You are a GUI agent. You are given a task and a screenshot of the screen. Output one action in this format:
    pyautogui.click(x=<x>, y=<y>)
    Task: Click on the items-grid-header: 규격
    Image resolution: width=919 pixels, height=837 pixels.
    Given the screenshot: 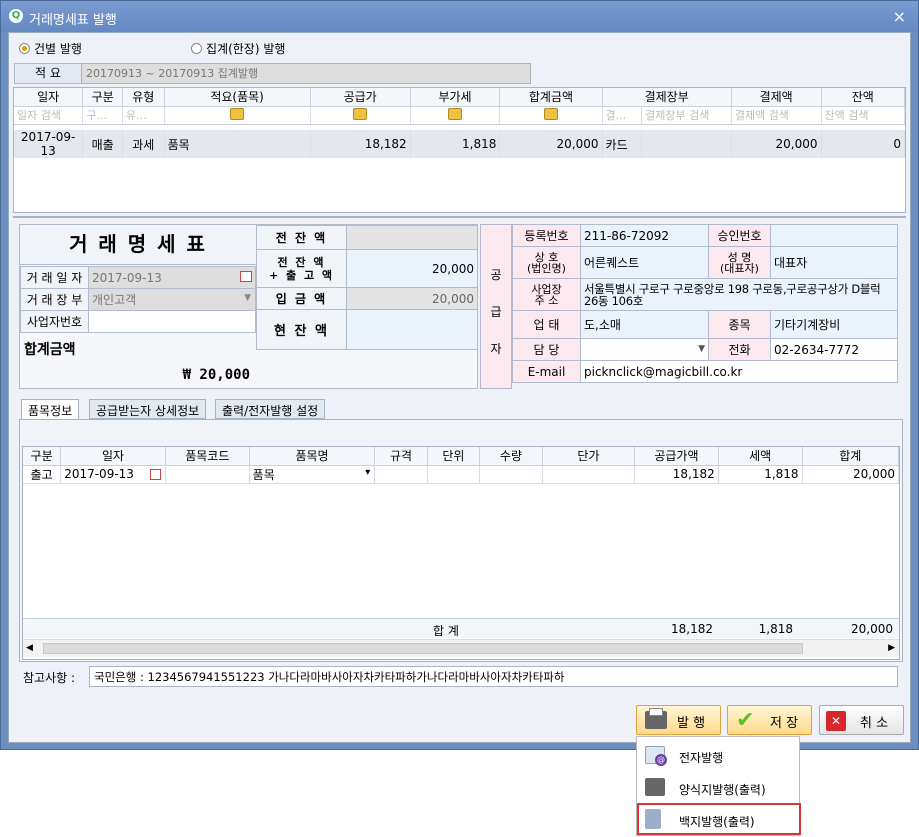 What is the action you would take?
    pyautogui.click(x=401, y=456)
    